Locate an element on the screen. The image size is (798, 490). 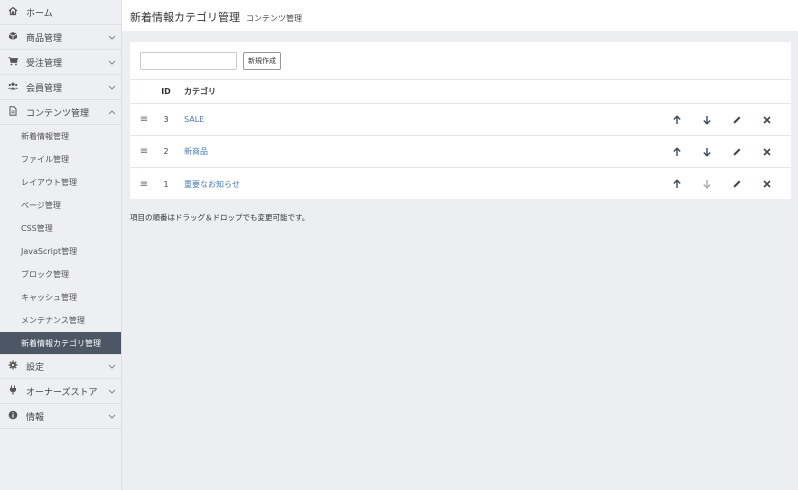
nav-store: オーナーズストア is located at coordinates (60, 391).